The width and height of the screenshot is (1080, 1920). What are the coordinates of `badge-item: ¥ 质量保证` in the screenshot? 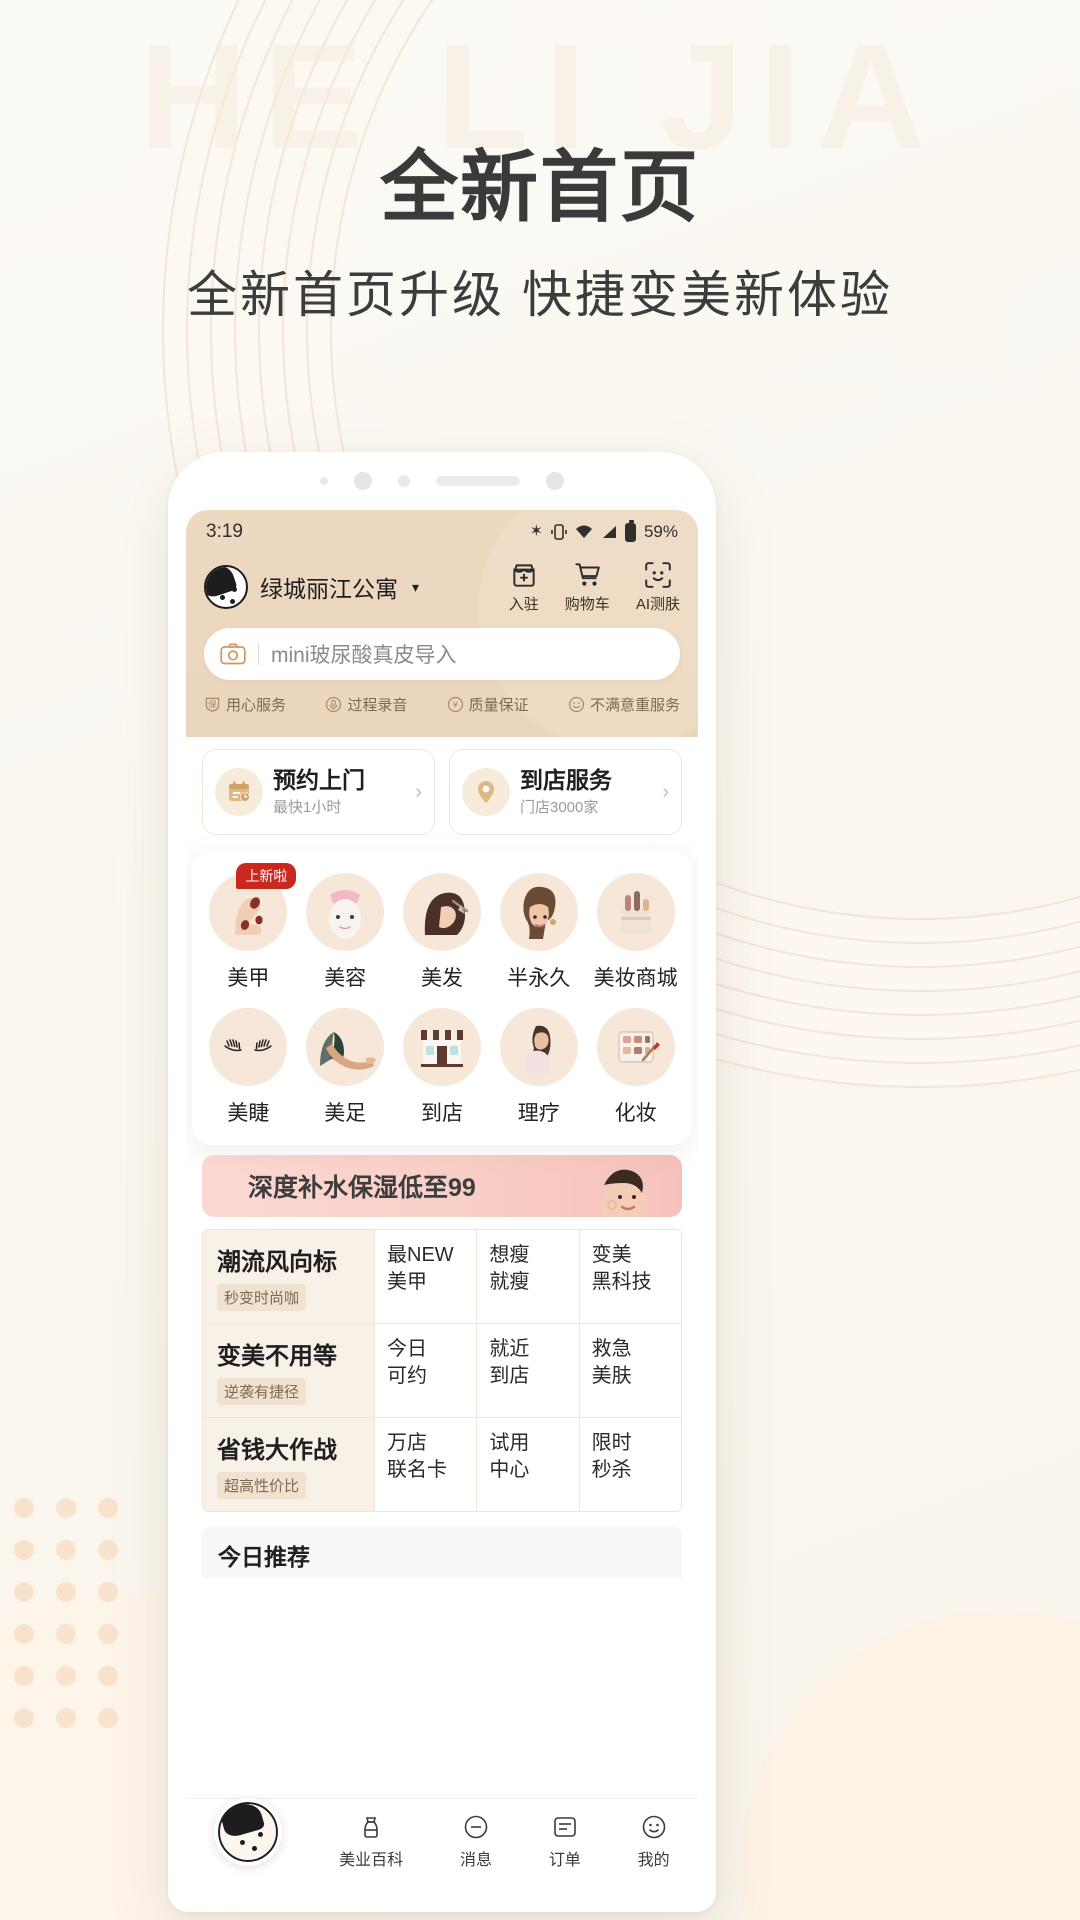 It's located at (488, 704).